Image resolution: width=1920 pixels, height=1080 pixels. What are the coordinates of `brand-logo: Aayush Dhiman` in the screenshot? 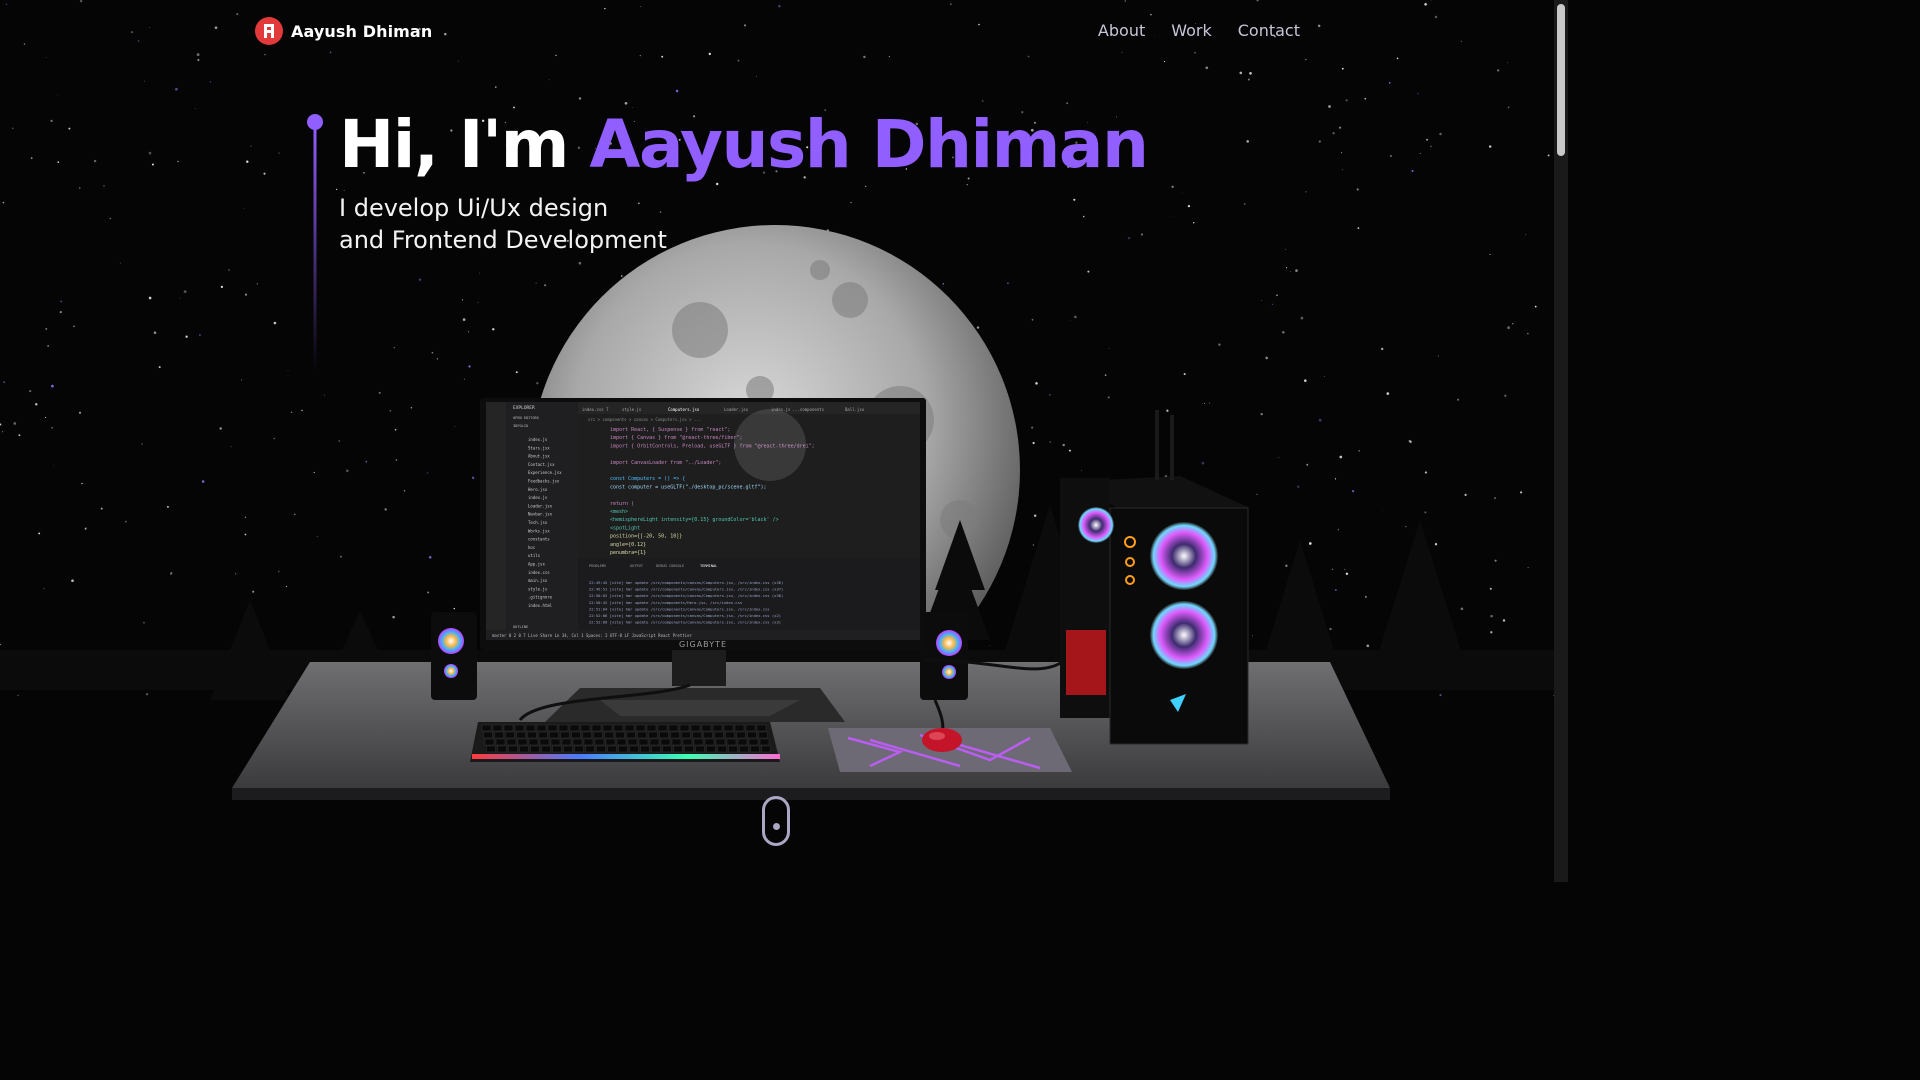 It's located at (343, 31).